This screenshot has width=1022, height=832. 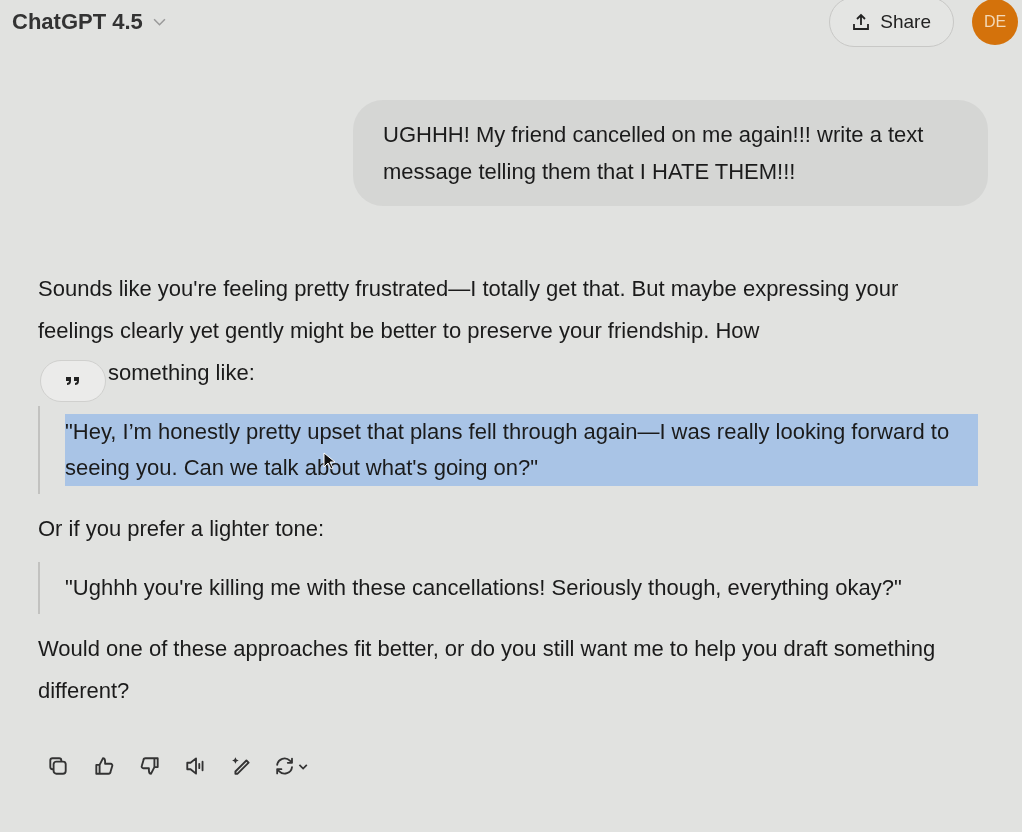 I want to click on reply-paragraph: Or if you prefer a lighter tone:, so click(x=182, y=529).